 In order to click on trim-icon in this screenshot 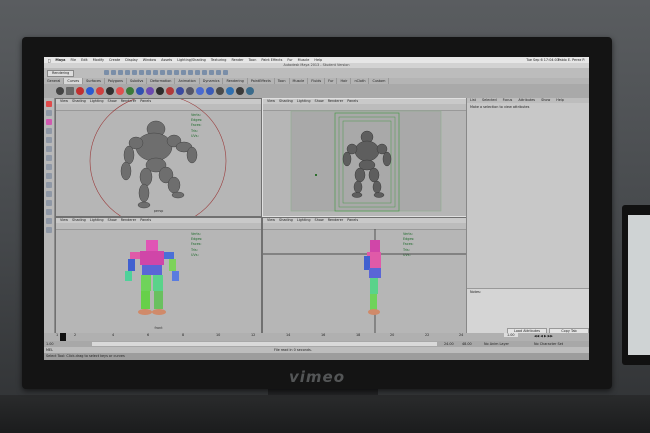, I will do `click(220, 91)`.